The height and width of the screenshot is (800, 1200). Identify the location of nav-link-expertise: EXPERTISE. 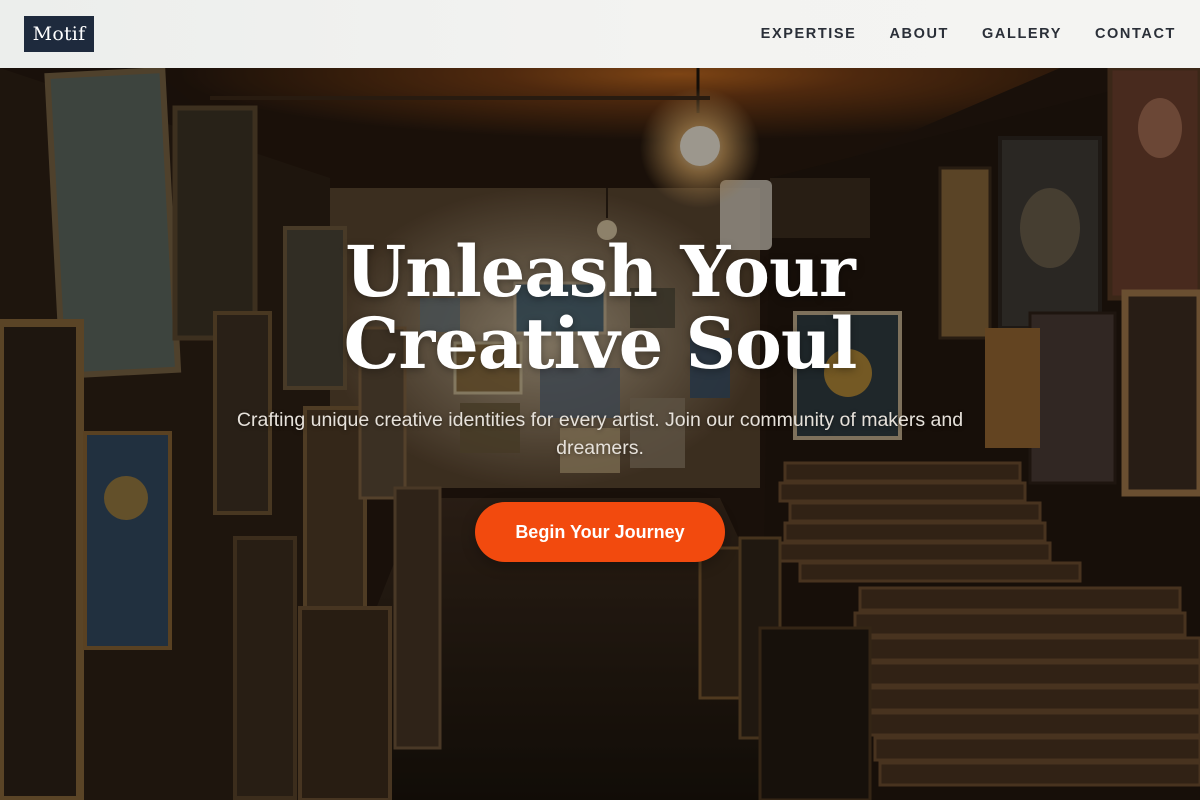
(809, 34).